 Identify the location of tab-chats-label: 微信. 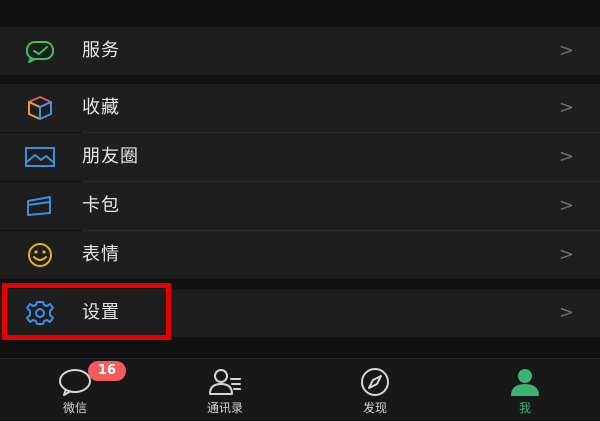
(74, 408).